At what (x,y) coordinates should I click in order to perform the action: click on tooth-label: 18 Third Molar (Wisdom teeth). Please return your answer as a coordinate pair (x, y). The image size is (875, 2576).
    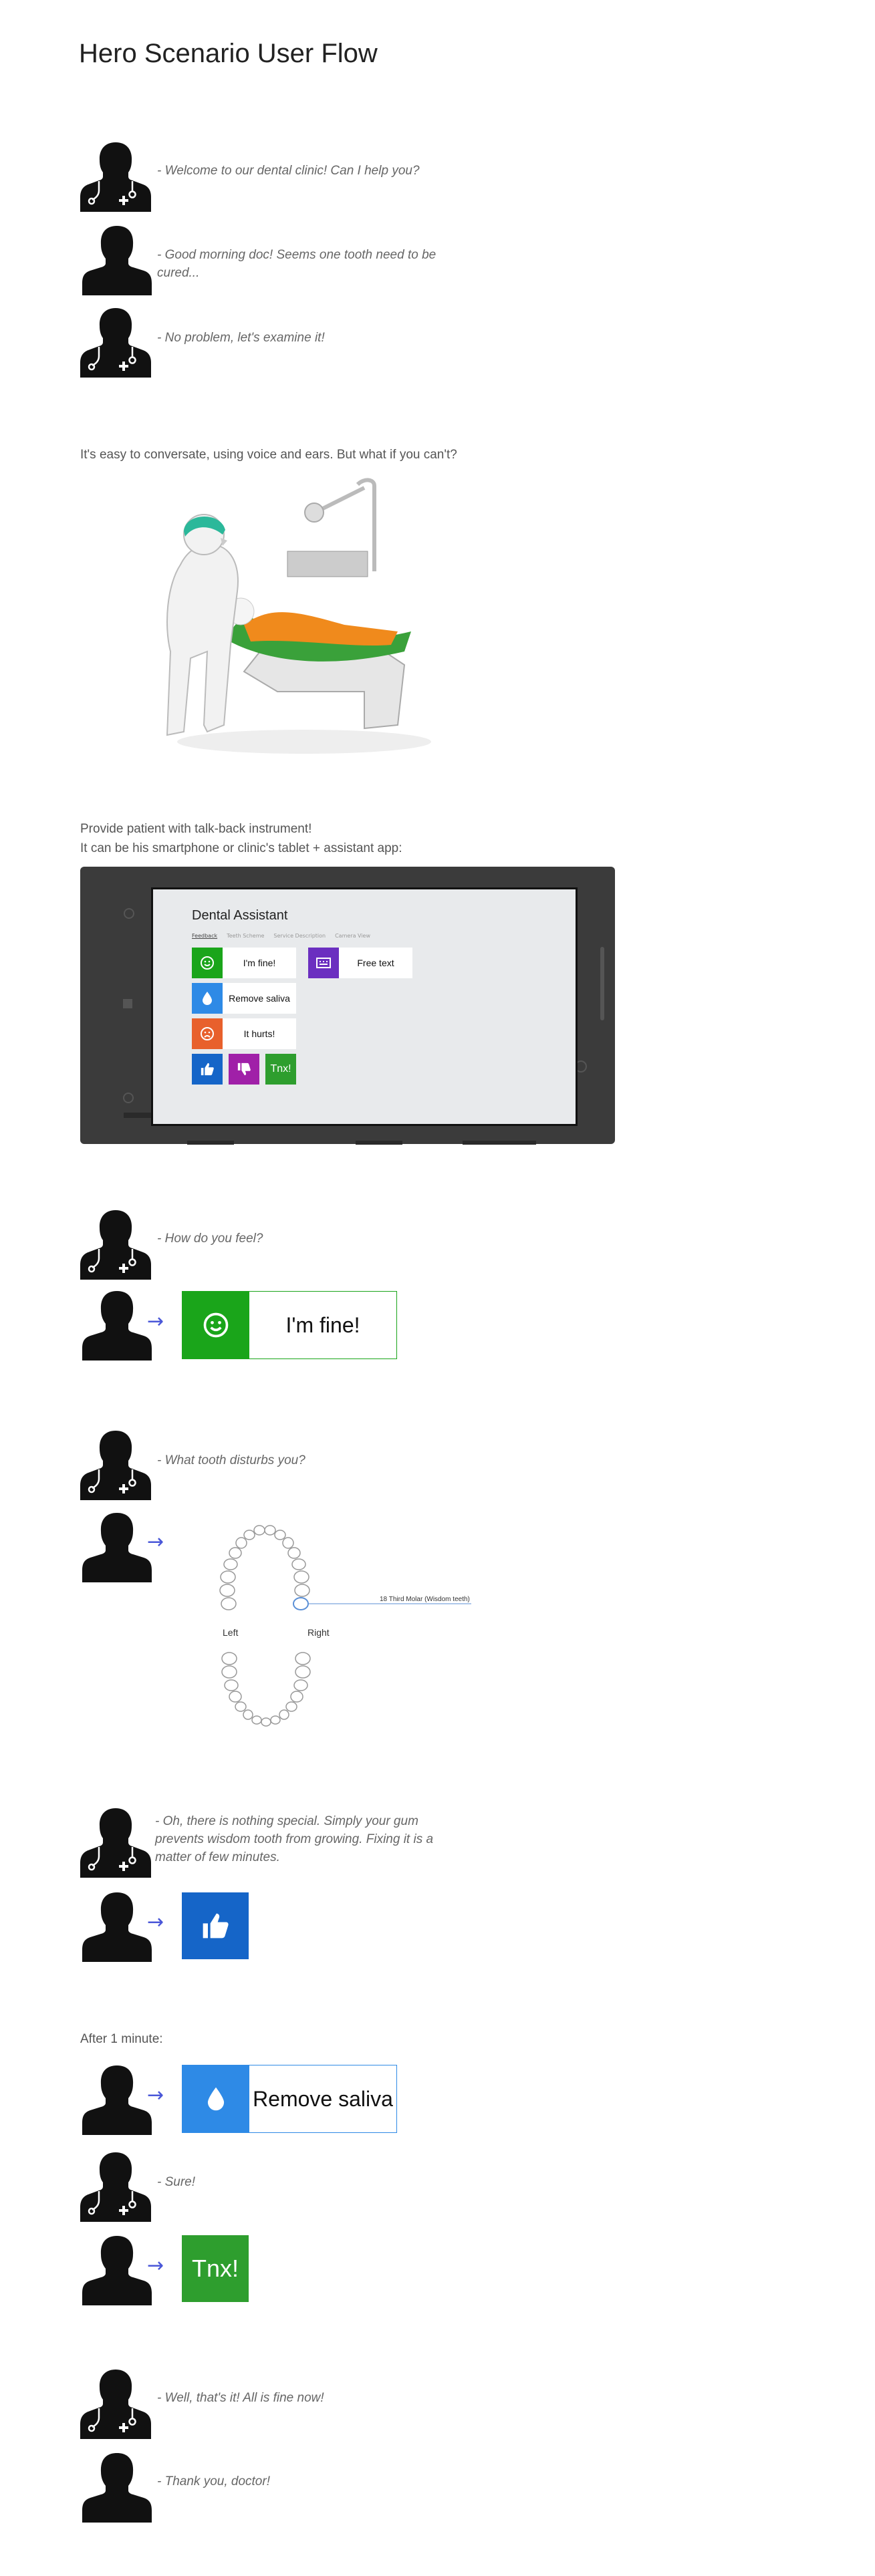
    Looking at the image, I should click on (425, 1599).